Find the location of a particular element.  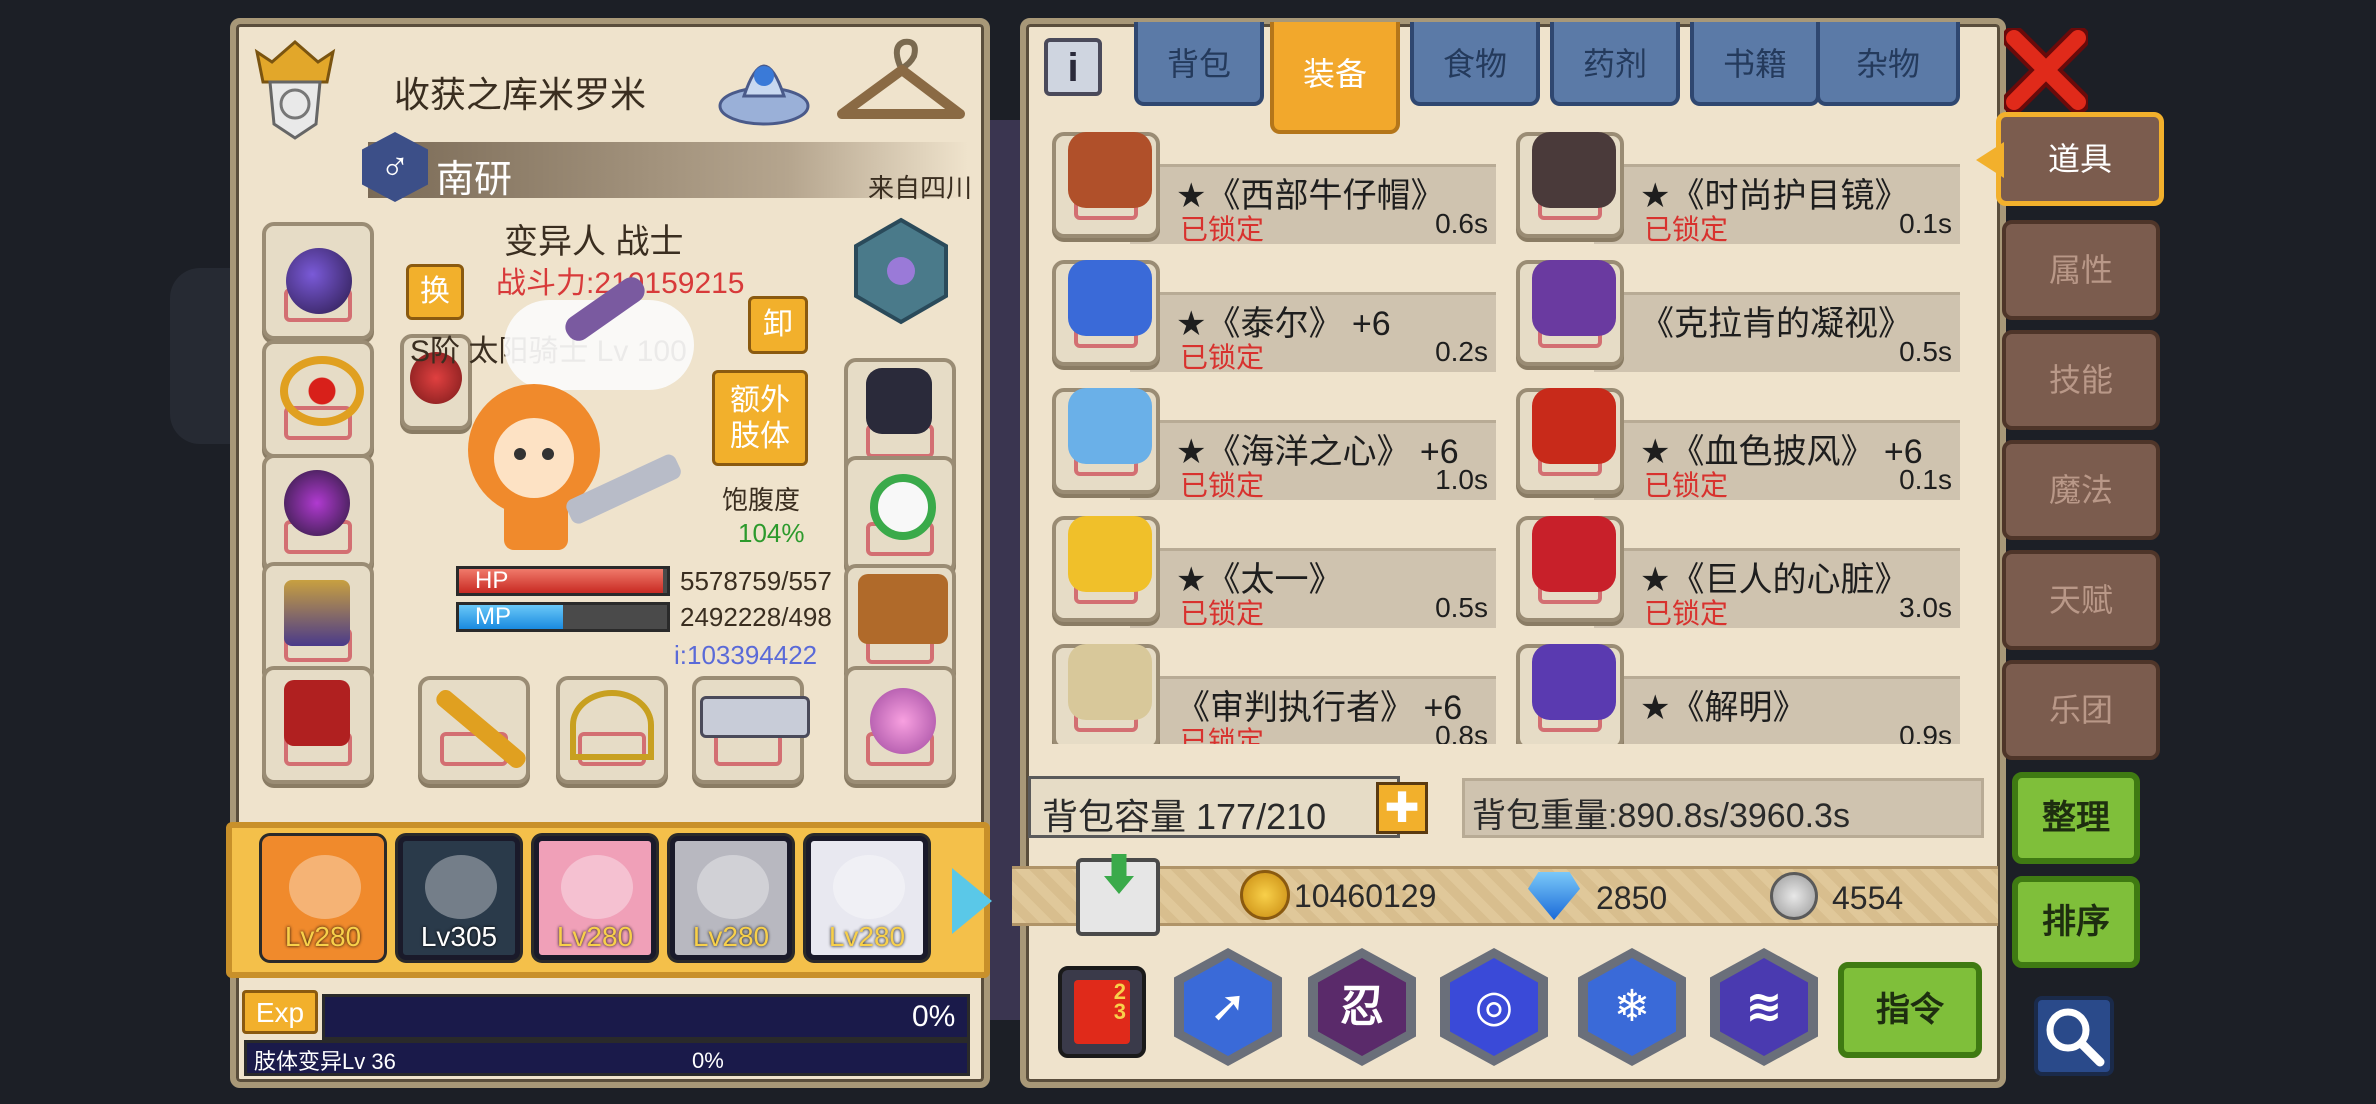

bag-capacity: 背包容量 177/210 is located at coordinates (1184, 816).